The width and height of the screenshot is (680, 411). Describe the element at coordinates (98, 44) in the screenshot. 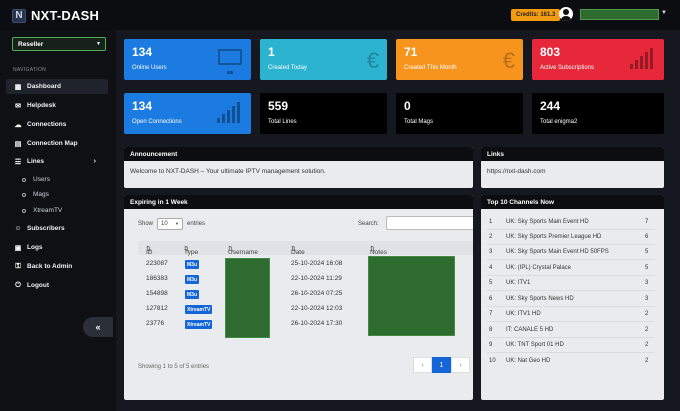

I see `chevron-down-icon: ▼` at that location.